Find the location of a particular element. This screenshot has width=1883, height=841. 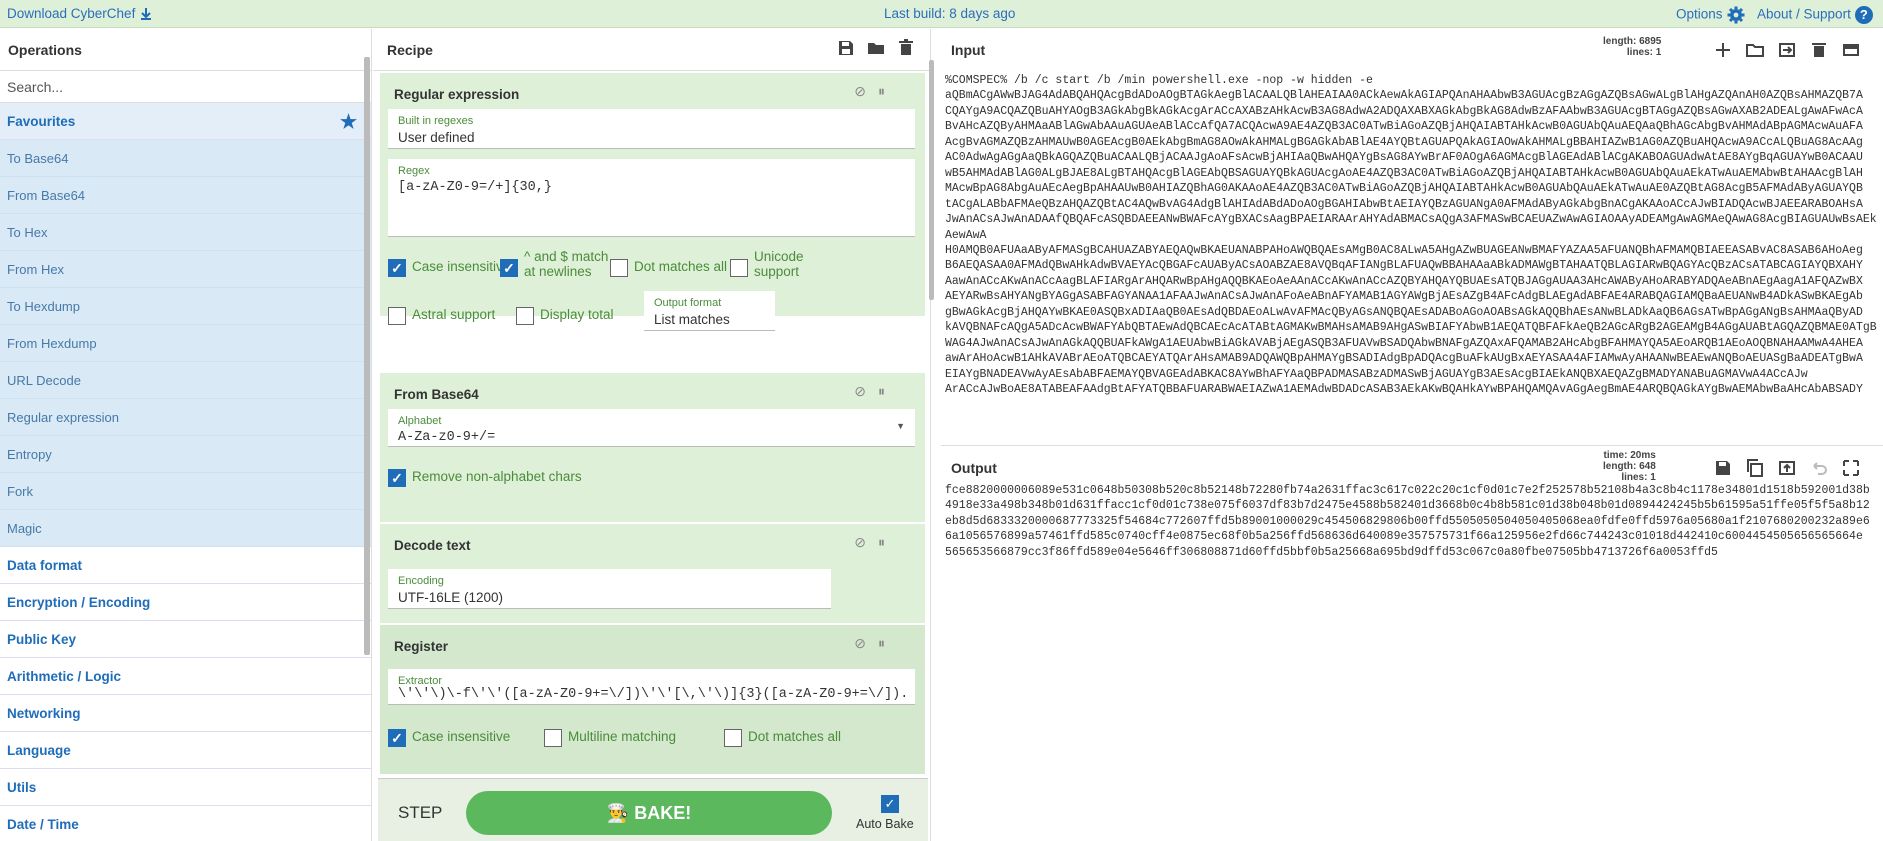

about-label: About / Support is located at coordinates (1804, 14).